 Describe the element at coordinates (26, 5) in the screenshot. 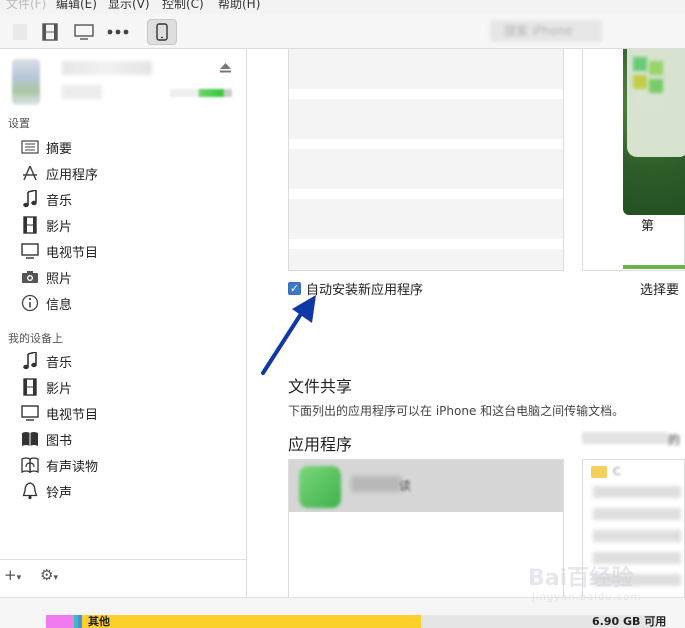

I see `menu-file: 文件(F)` at that location.